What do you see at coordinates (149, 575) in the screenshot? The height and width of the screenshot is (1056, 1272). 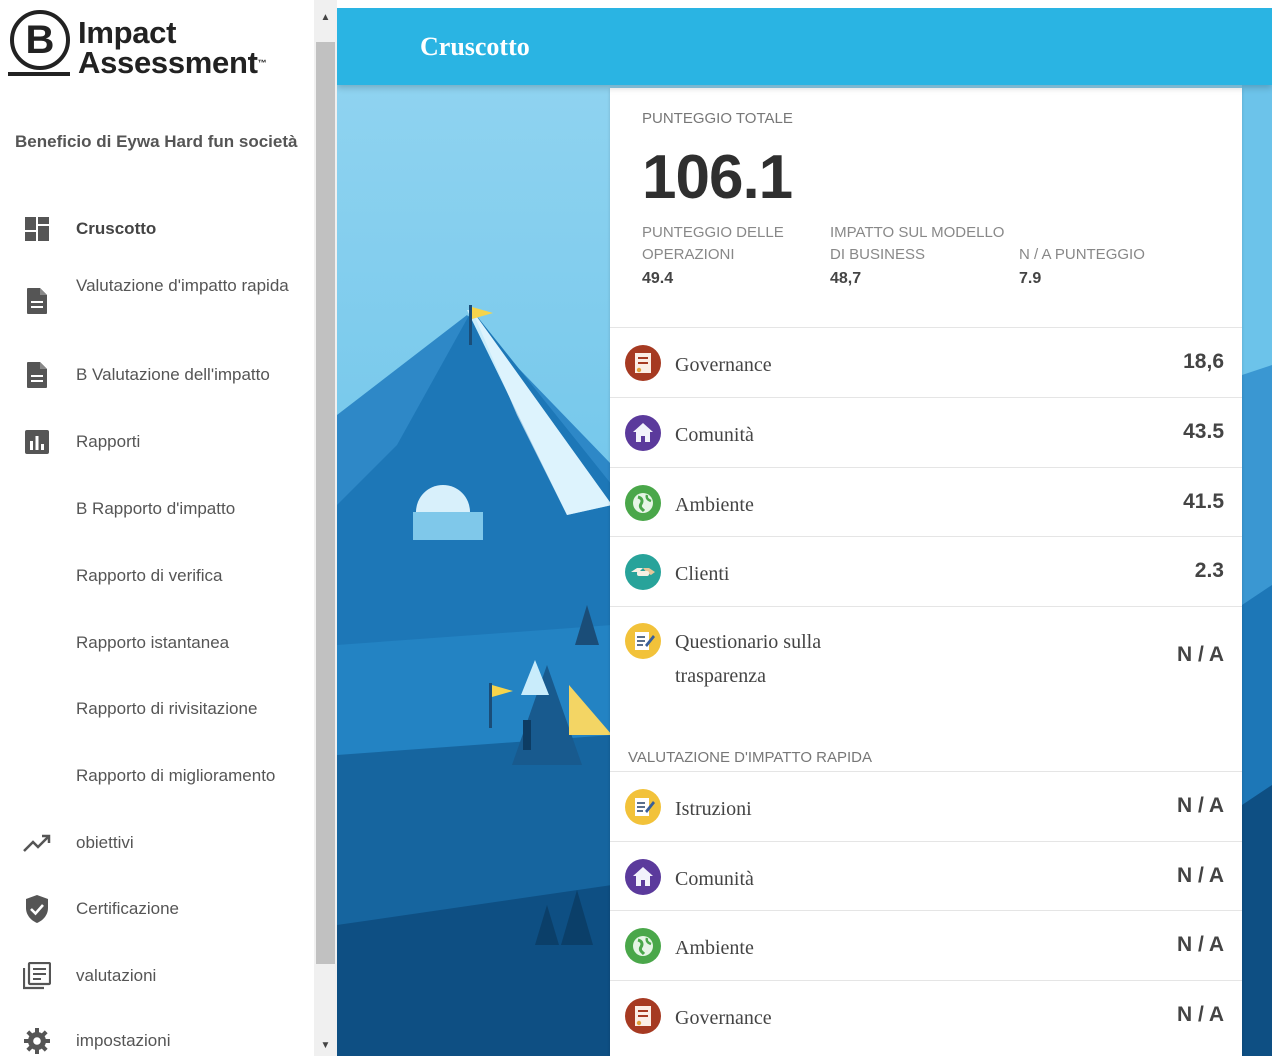 I see `sidebar-item-label: Rapporto di verifica` at bounding box center [149, 575].